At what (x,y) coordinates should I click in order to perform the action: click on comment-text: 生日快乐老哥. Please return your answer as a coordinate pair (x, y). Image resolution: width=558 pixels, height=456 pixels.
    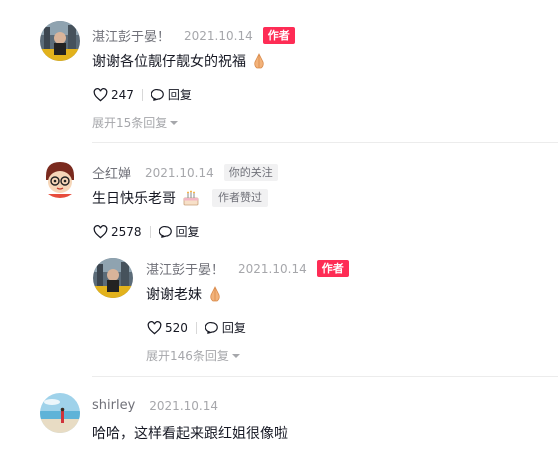
    Looking at the image, I should click on (134, 199).